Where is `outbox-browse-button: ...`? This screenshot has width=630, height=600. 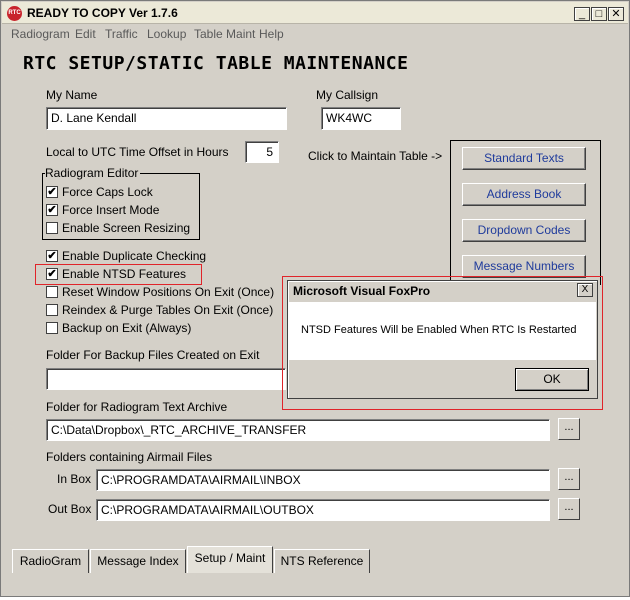 outbox-browse-button: ... is located at coordinates (569, 509).